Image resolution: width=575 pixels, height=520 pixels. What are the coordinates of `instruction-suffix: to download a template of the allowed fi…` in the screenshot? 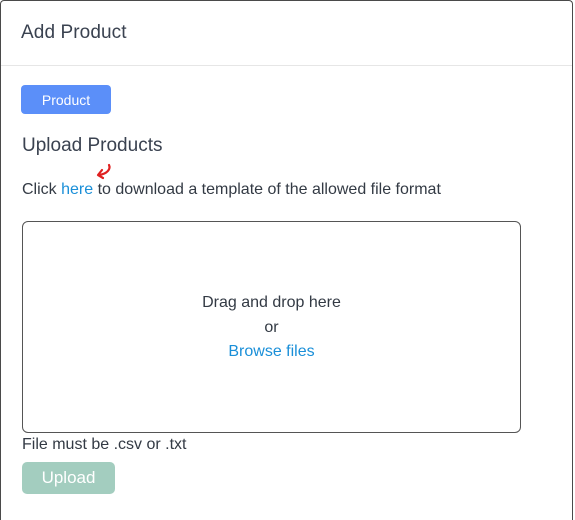 It's located at (267, 189).